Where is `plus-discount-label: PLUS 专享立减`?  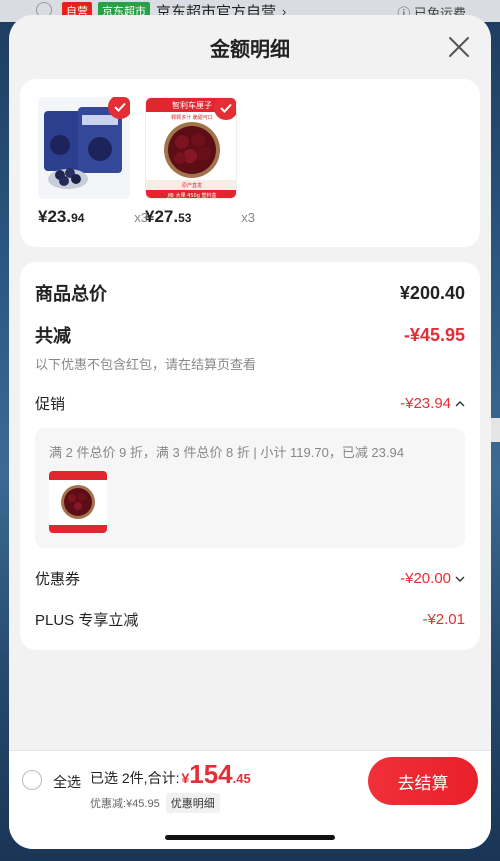 plus-discount-label: PLUS 专享立减 is located at coordinates (87, 620).